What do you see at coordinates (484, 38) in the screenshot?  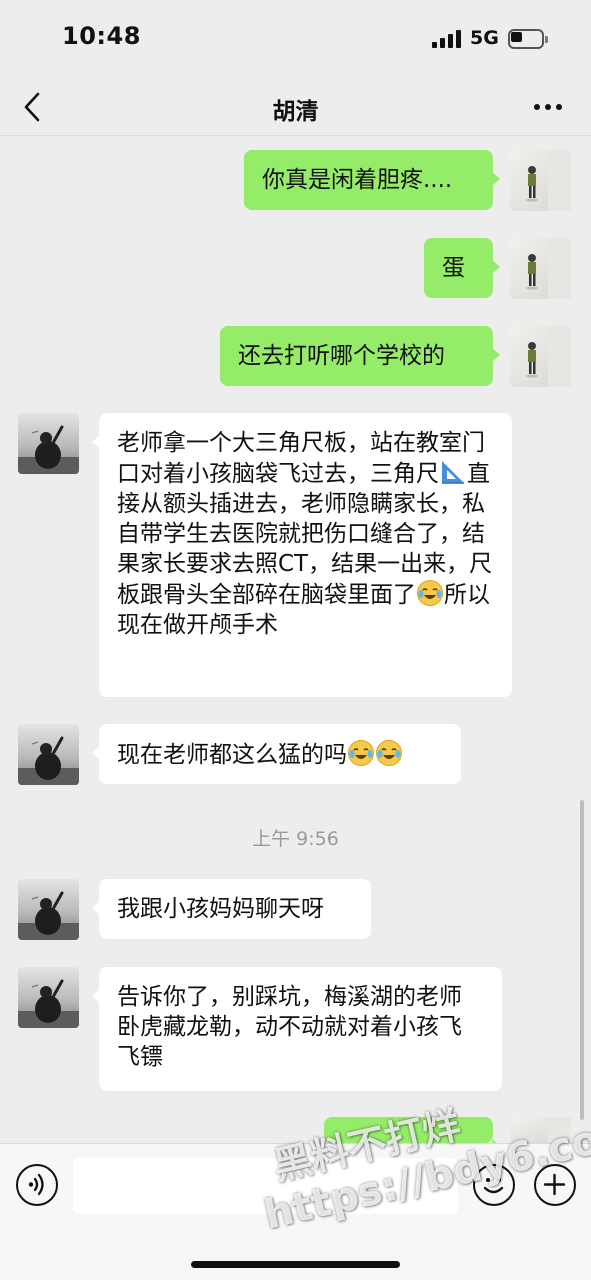 I see `network-label: 5G` at bounding box center [484, 38].